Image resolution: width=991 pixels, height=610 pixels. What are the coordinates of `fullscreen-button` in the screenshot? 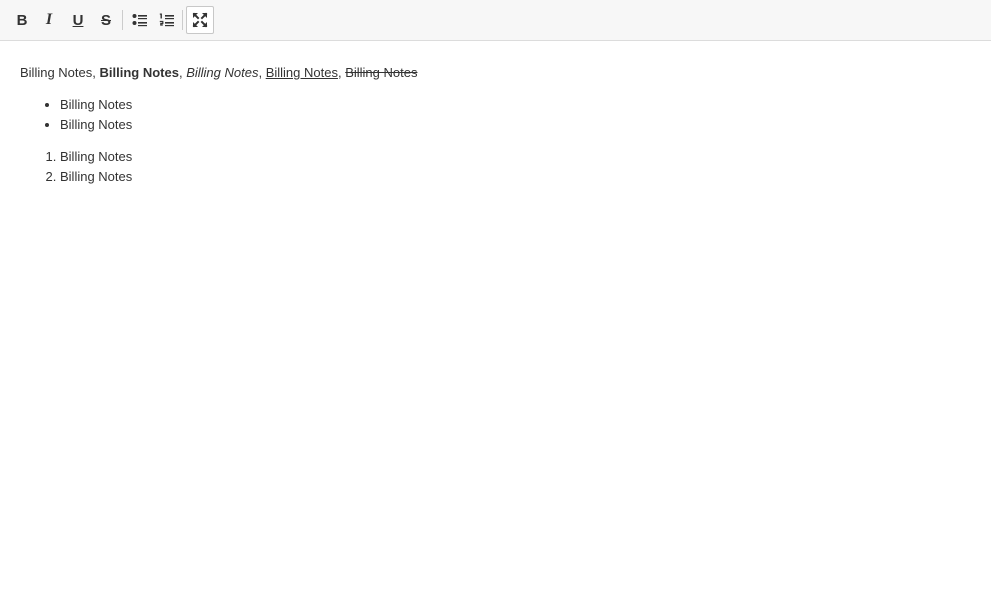 It's located at (200, 20).